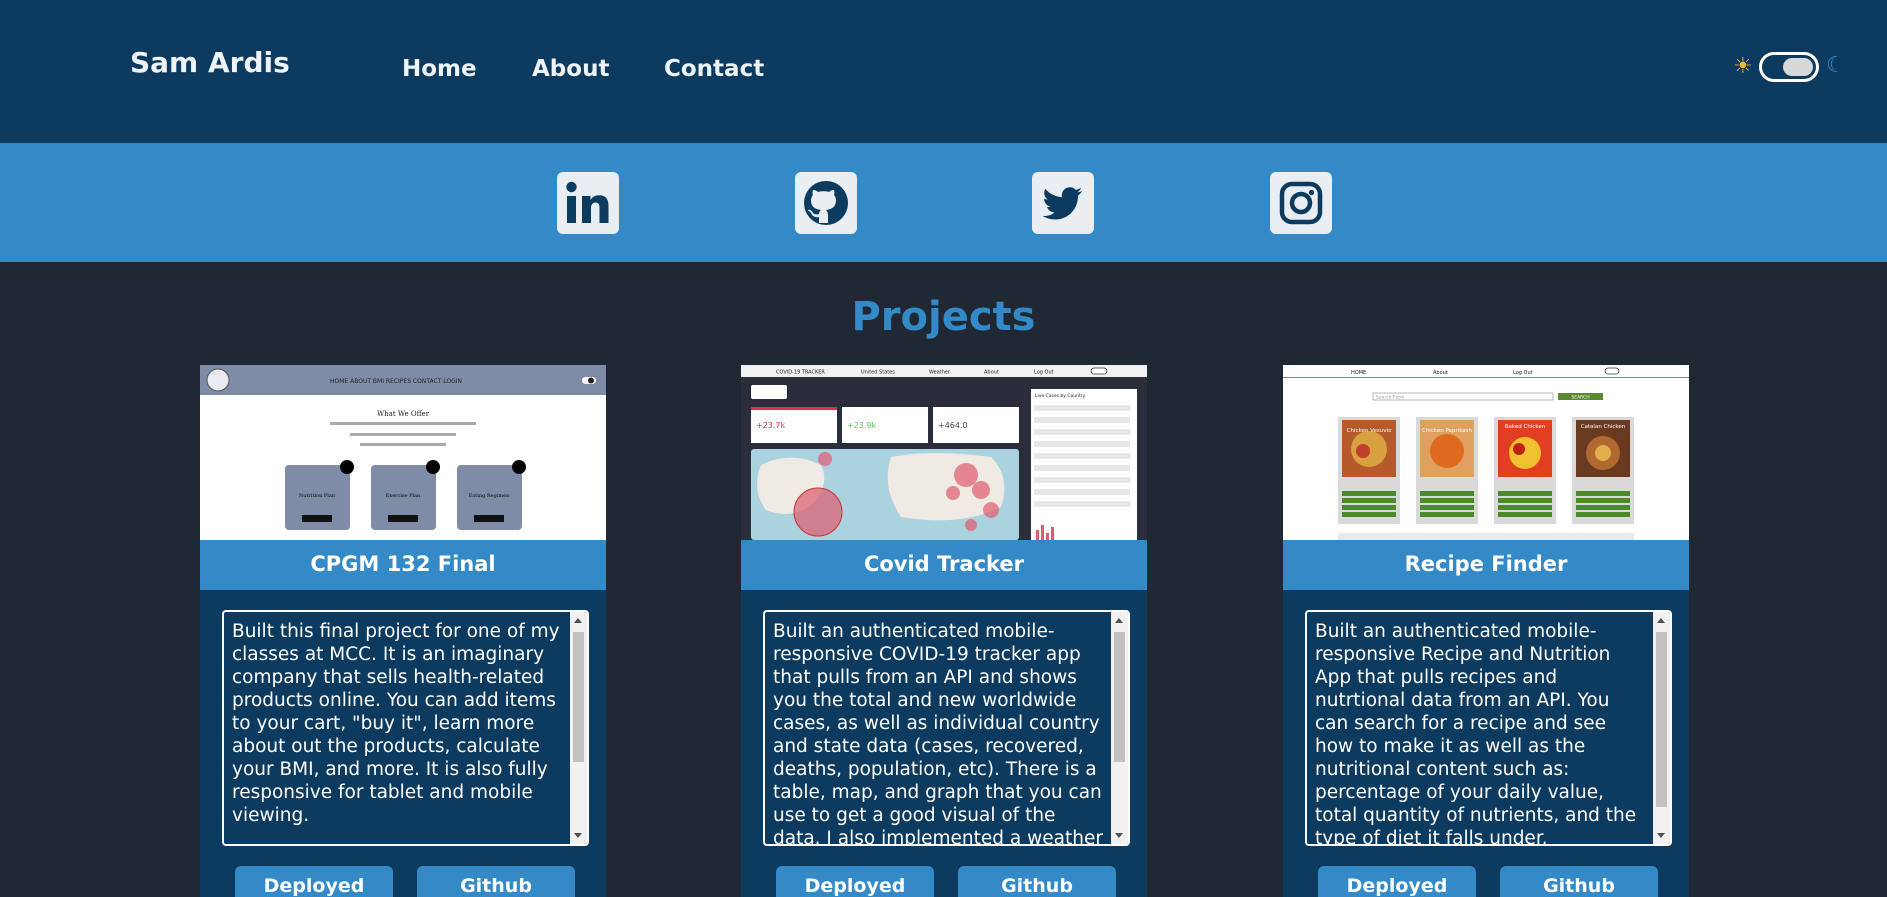 This screenshot has width=1887, height=897. Describe the element at coordinates (862, 425) in the screenshot. I see `thumb-stat: +23.9k` at that location.